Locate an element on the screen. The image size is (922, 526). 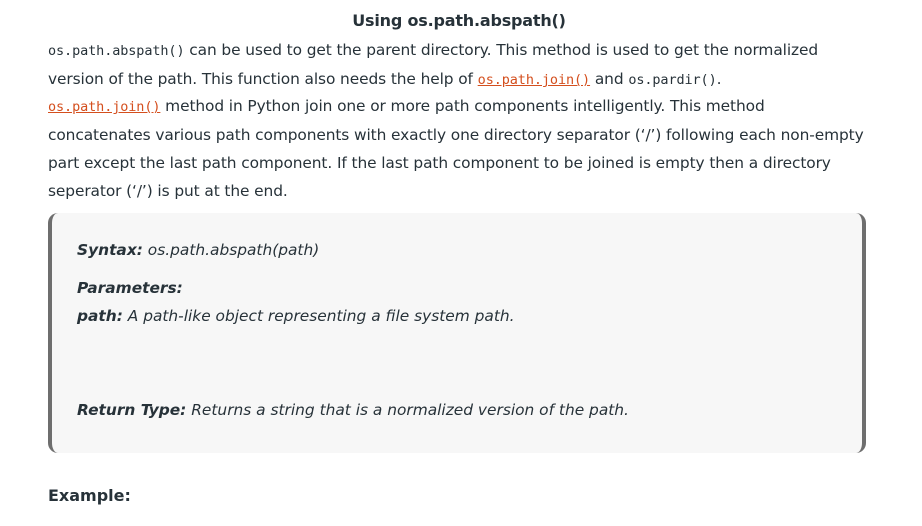
section-heading: Using os.path.abspath() is located at coordinates (459, 20).